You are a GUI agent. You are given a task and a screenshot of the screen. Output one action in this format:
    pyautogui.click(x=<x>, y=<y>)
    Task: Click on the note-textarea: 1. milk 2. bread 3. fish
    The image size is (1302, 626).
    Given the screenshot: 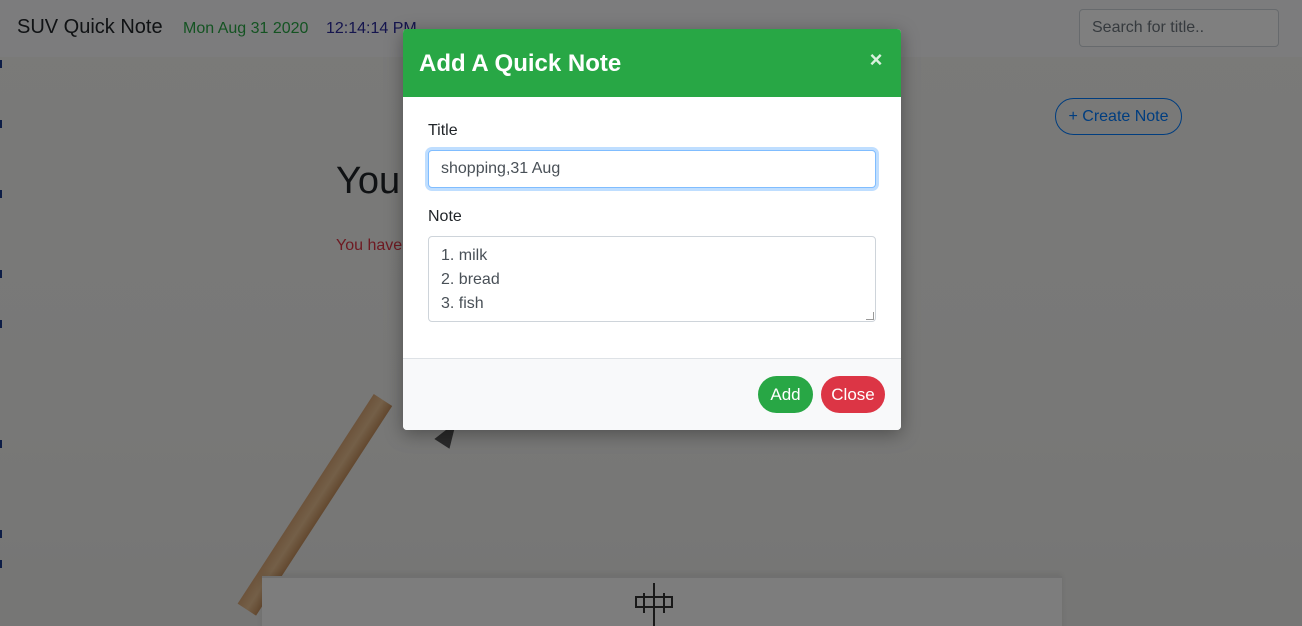 What is the action you would take?
    pyautogui.click(x=652, y=279)
    